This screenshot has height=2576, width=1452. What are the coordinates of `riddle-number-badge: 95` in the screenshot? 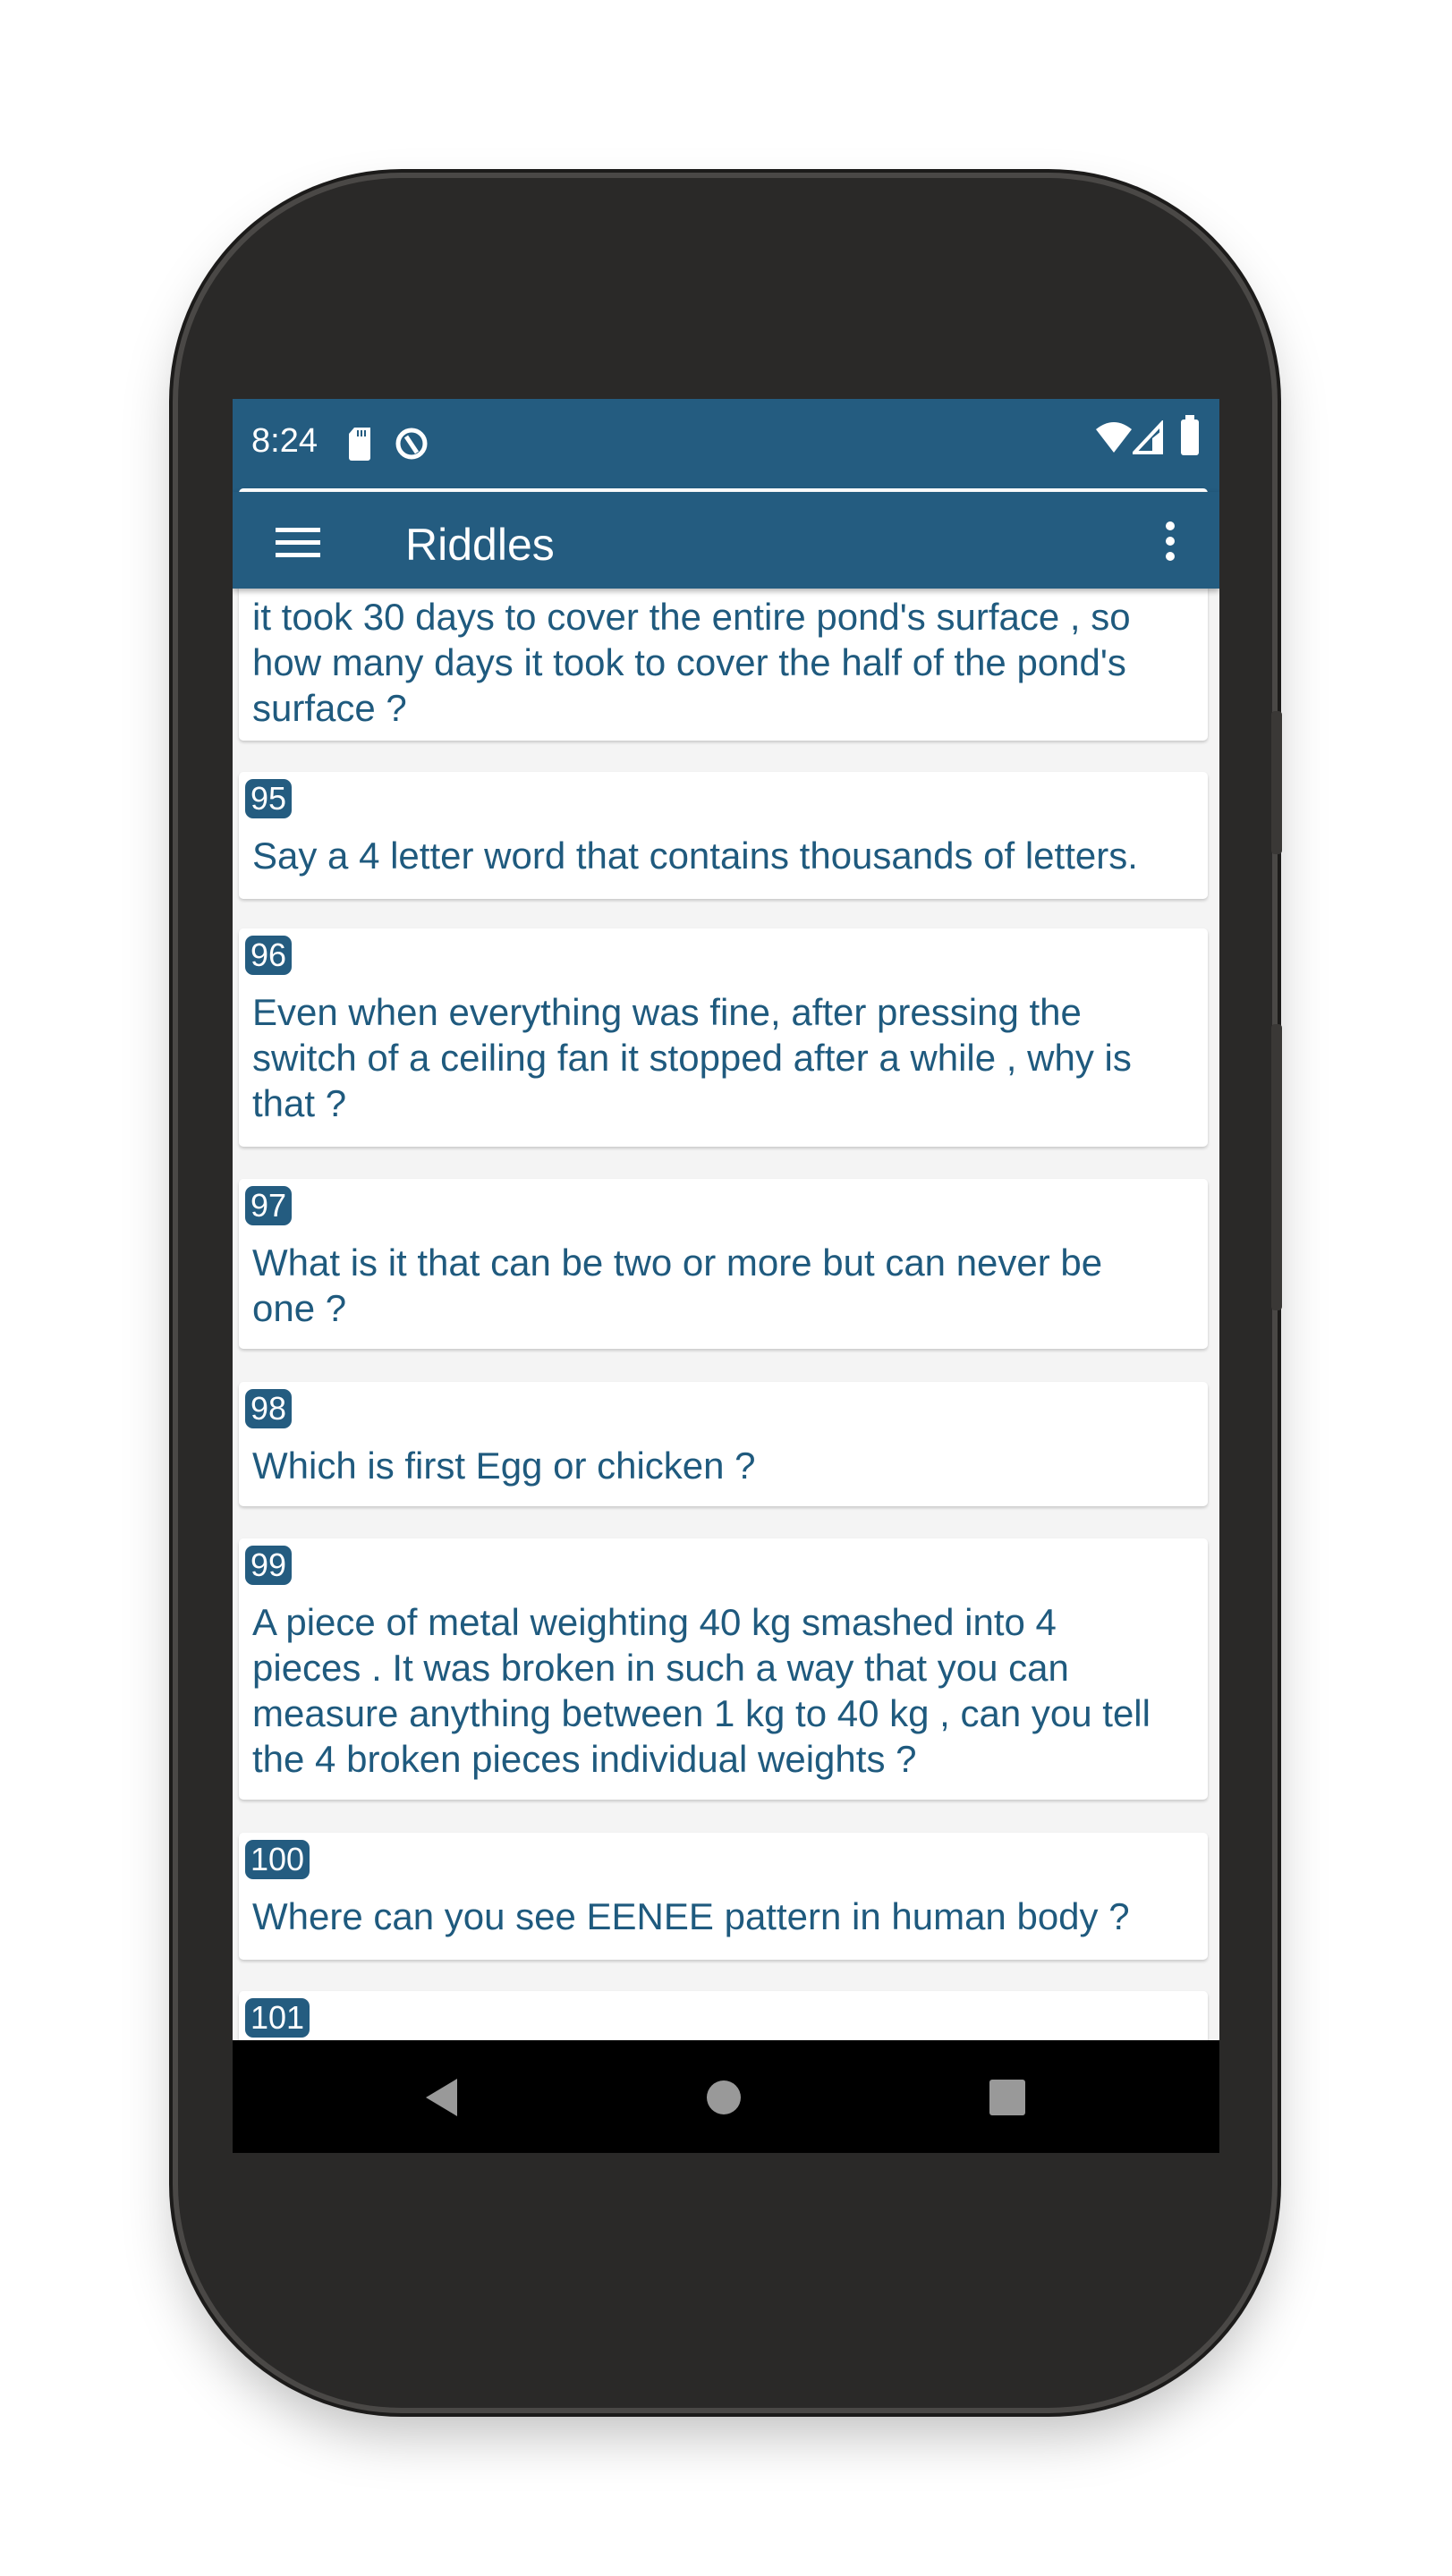 It's located at (269, 798).